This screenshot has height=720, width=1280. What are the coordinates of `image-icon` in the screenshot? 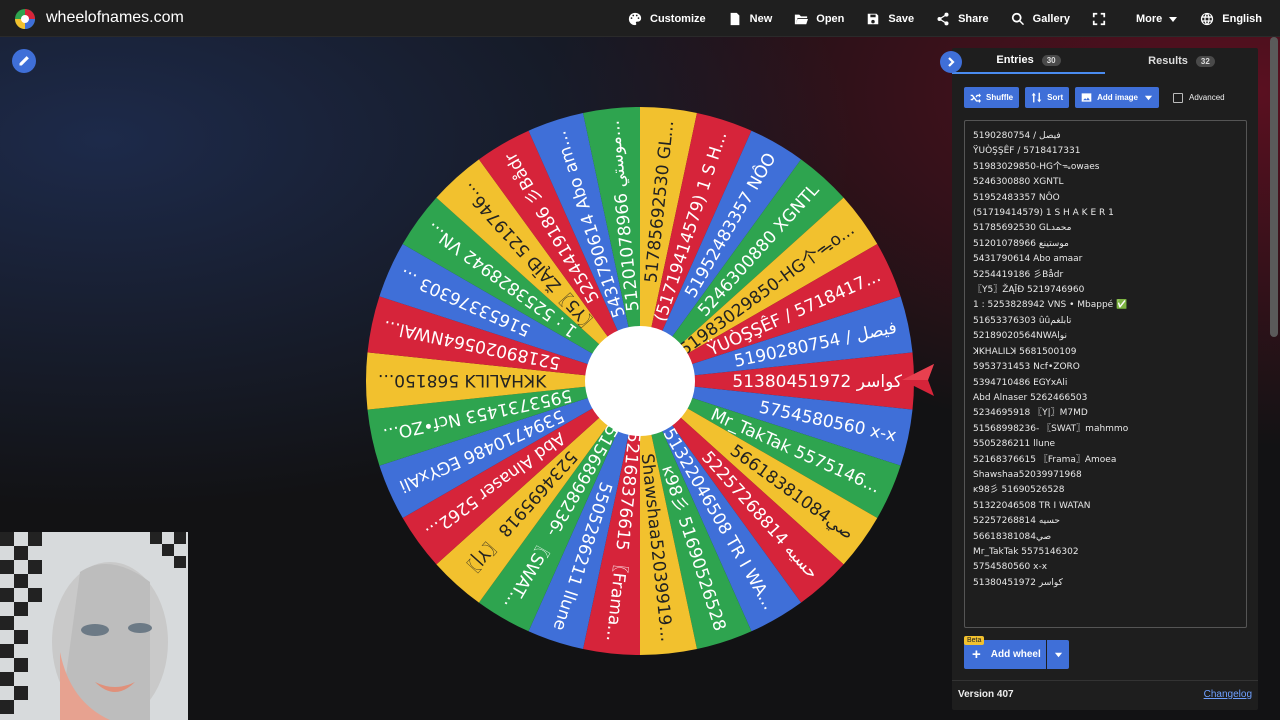 It's located at (1086, 97).